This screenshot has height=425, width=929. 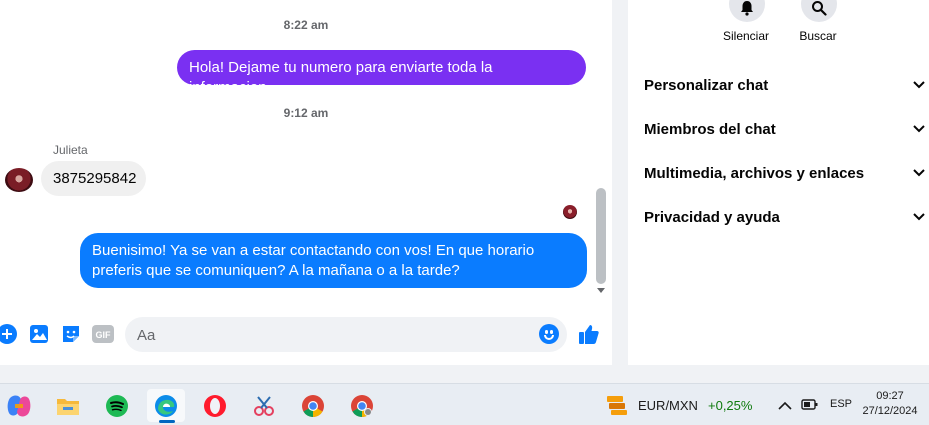 I want to click on chrome-icon, so click(x=313, y=405).